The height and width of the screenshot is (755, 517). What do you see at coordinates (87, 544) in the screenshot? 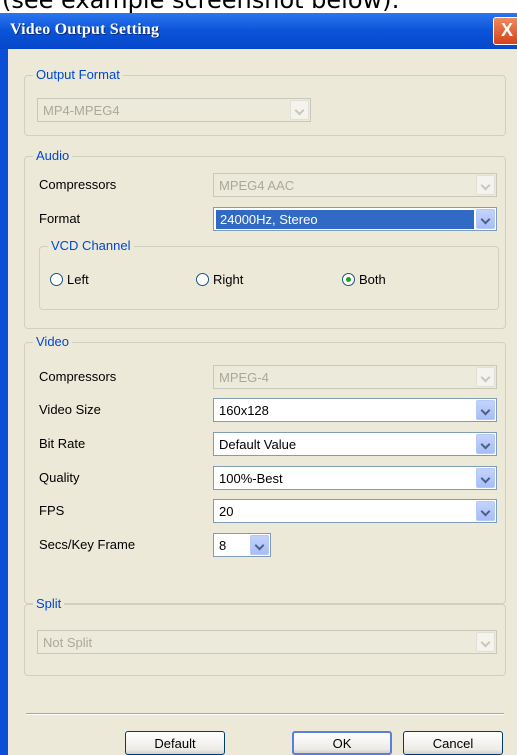
I see `secs-key-frame-label: Secs/Key Frame` at bounding box center [87, 544].